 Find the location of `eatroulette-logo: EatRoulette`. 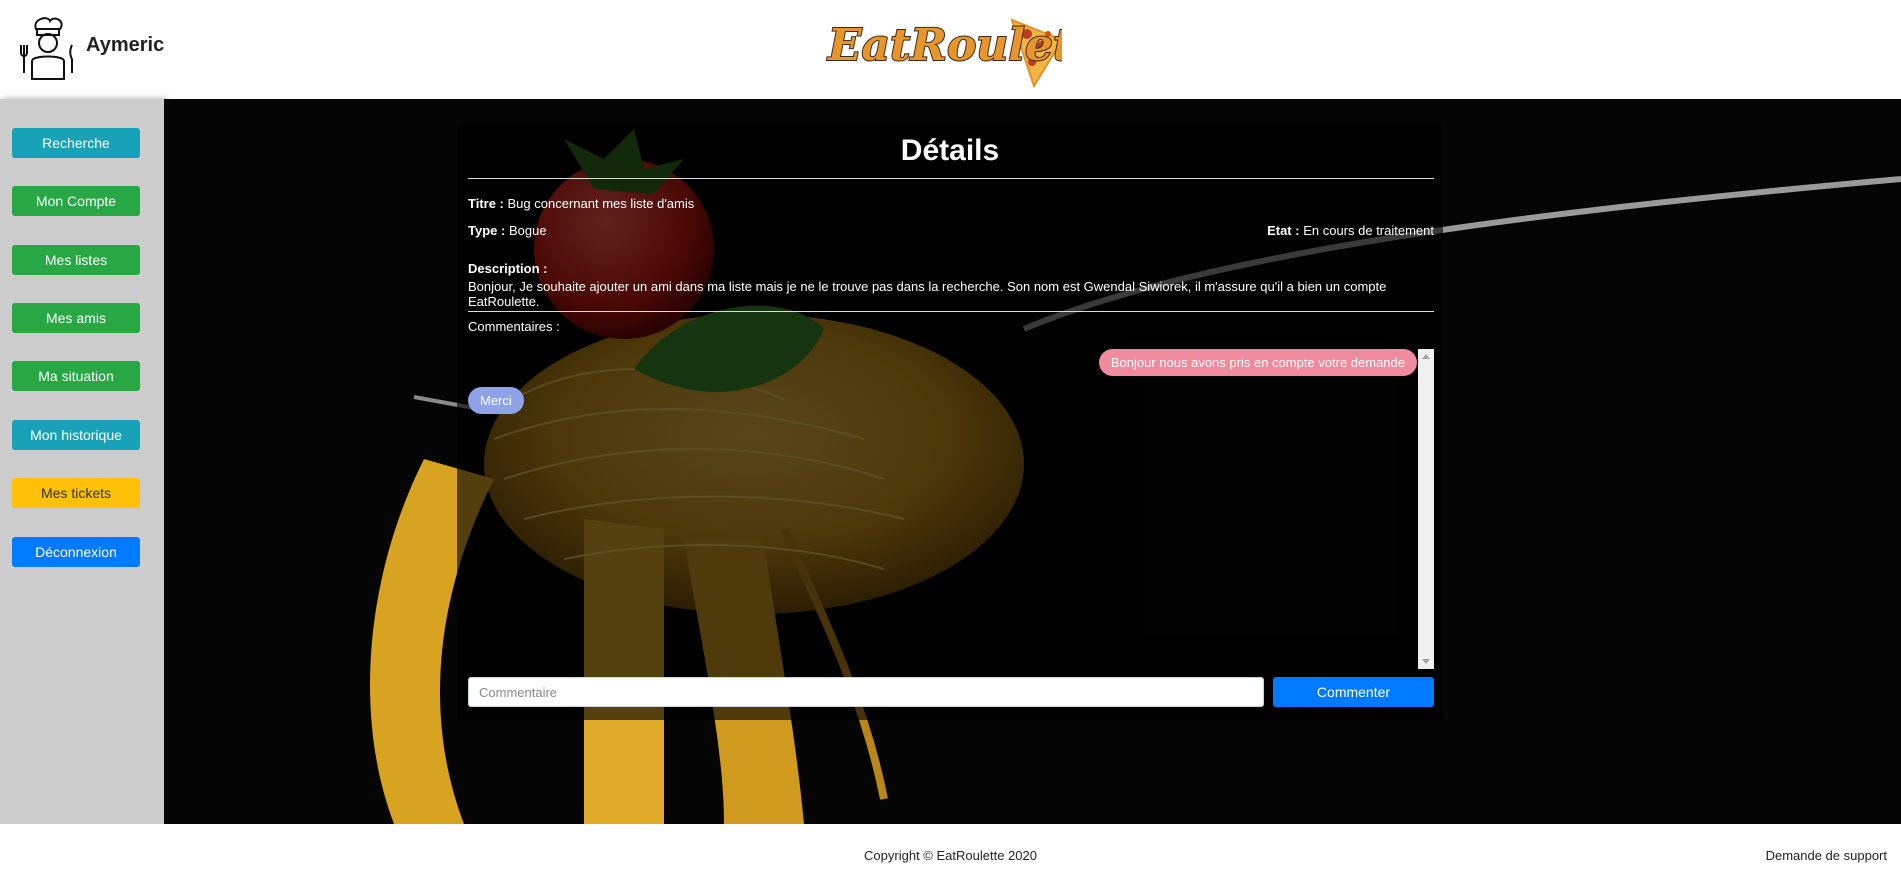

eatroulette-logo: EatRoulette is located at coordinates (942, 50).